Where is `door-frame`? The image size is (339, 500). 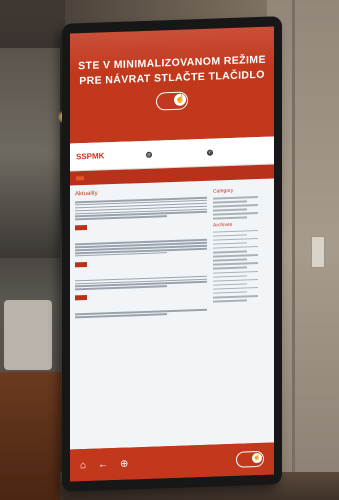 door-frame is located at coordinates (293, 250).